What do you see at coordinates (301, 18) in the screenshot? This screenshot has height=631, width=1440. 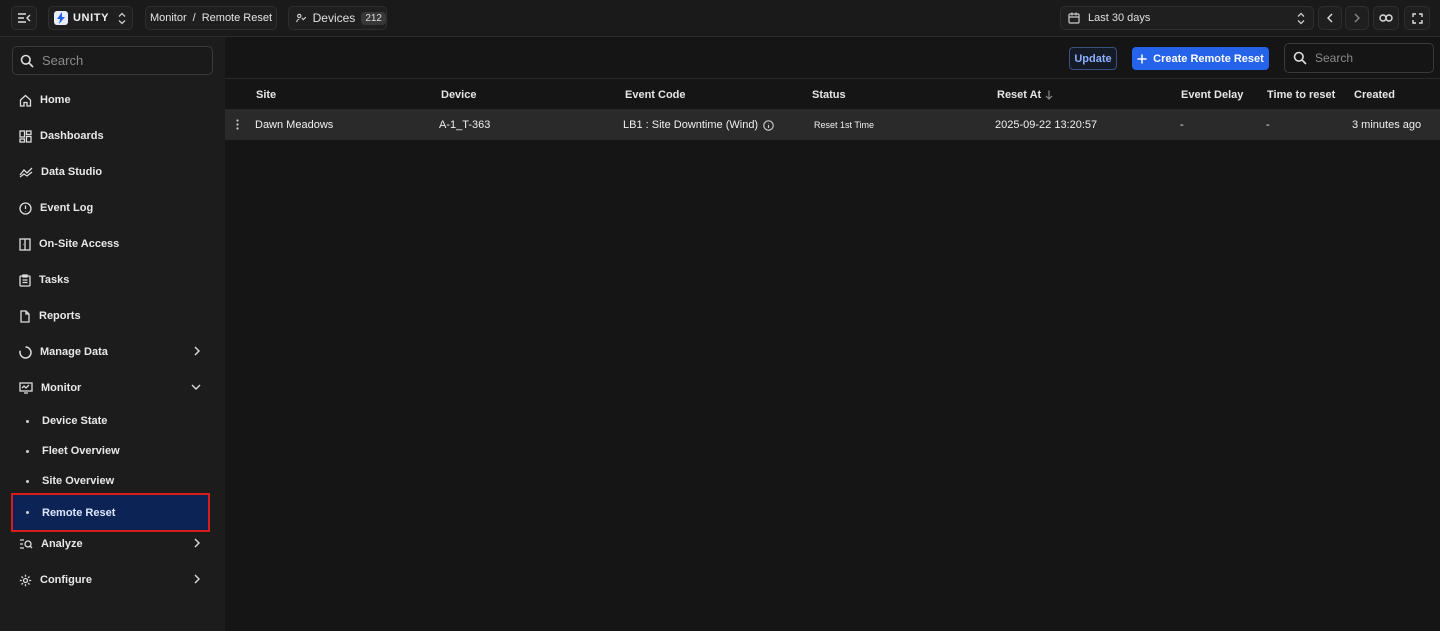 I see `devices-icon` at bounding box center [301, 18].